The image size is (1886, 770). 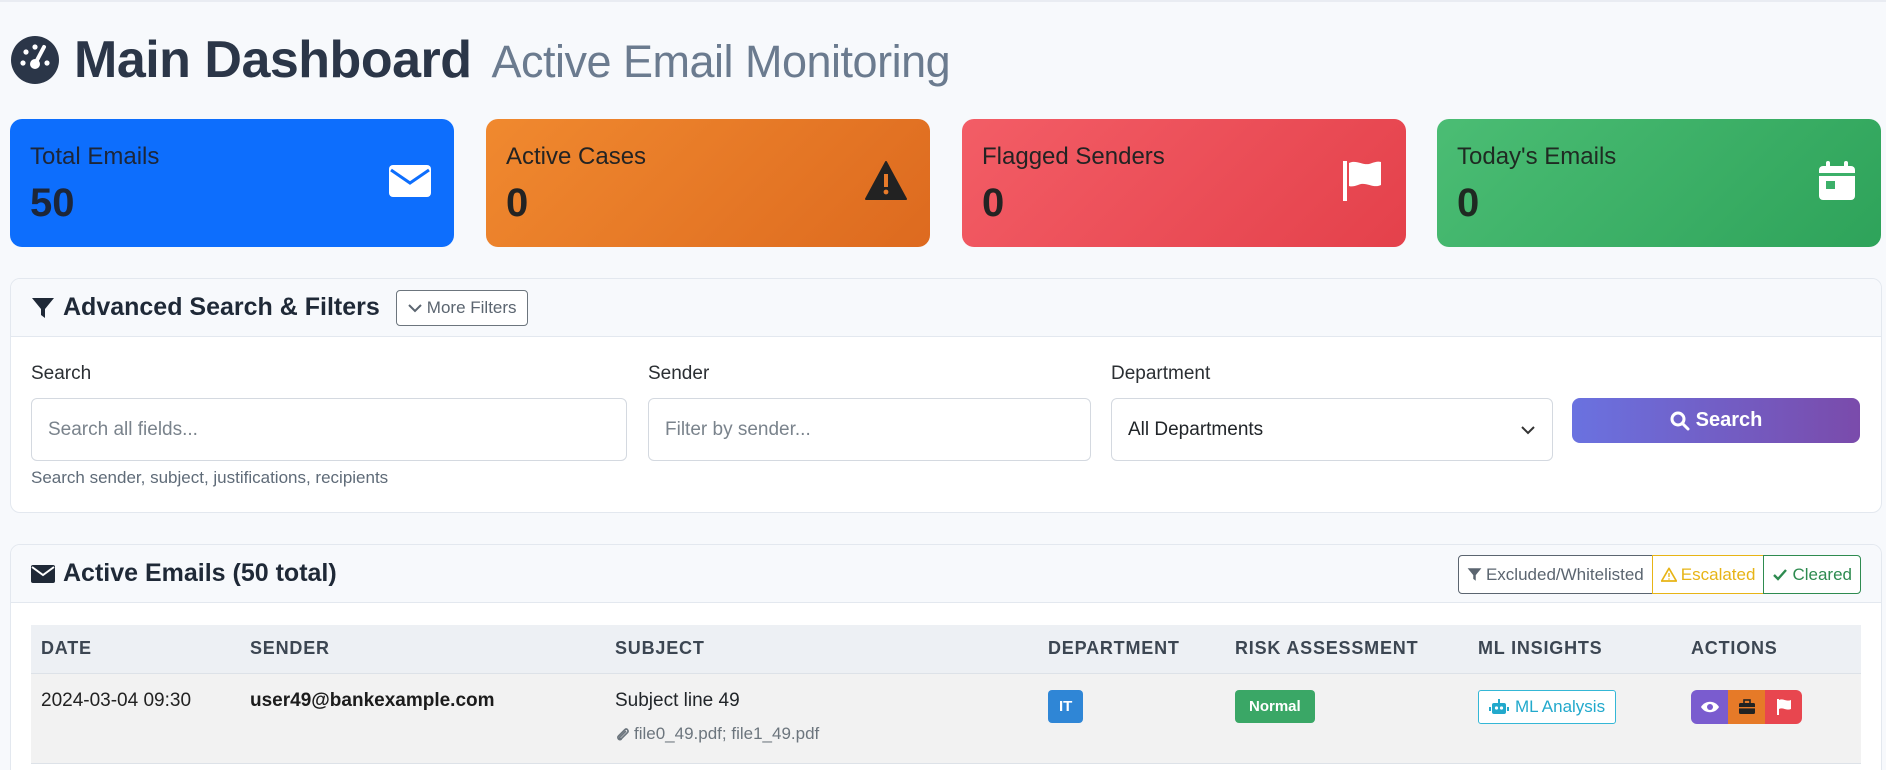 I want to click on email-status-toggle-group: Excluded/Whitelisted Escalated Cleared, so click(x=1659, y=574).